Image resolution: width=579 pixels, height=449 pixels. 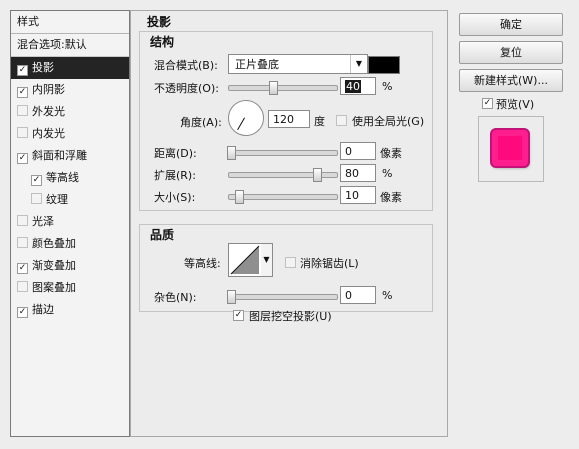 I want to click on opacity-unit: %, so click(x=387, y=86).